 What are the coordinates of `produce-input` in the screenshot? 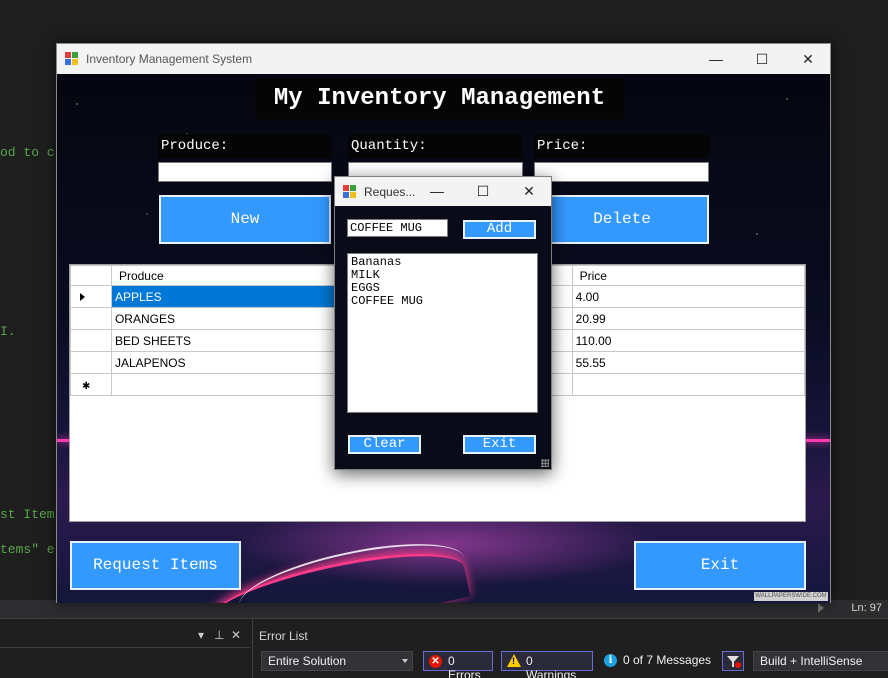 It's located at (245, 172).